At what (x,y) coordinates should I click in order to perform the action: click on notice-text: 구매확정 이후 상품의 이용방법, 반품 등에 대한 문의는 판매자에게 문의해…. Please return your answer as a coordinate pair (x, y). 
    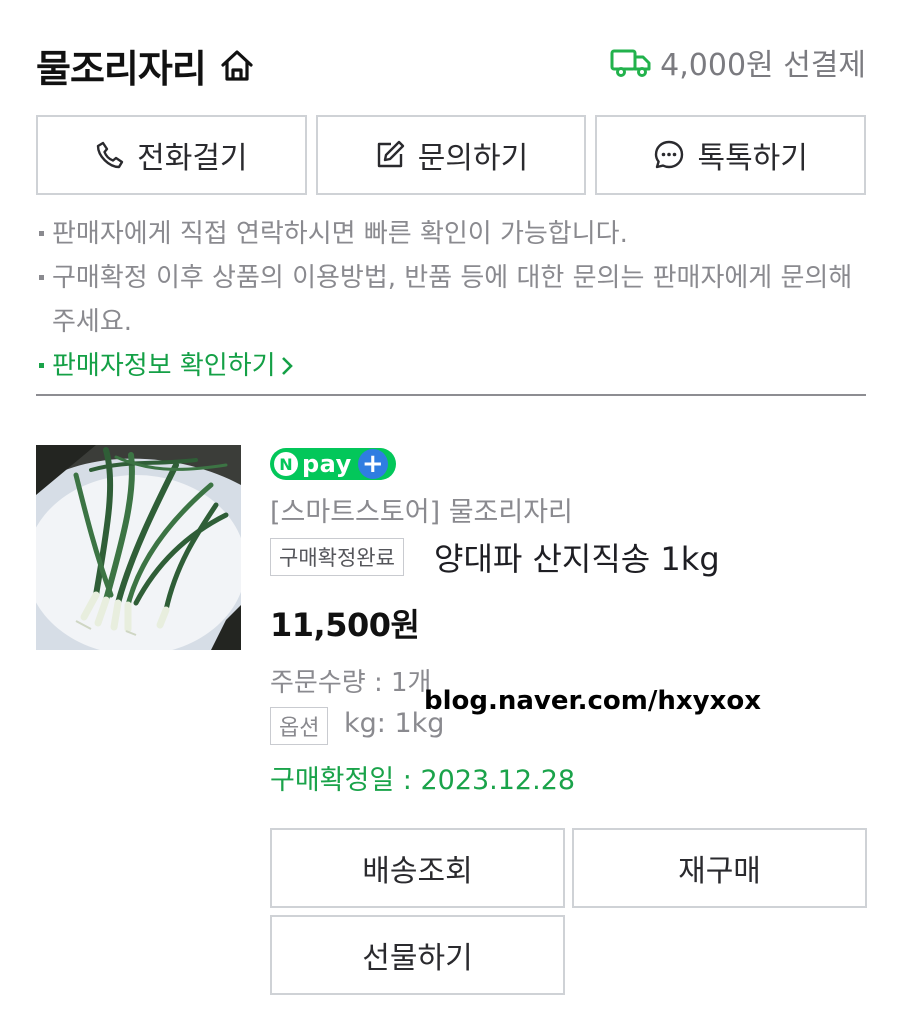
    Looking at the image, I should click on (452, 300).